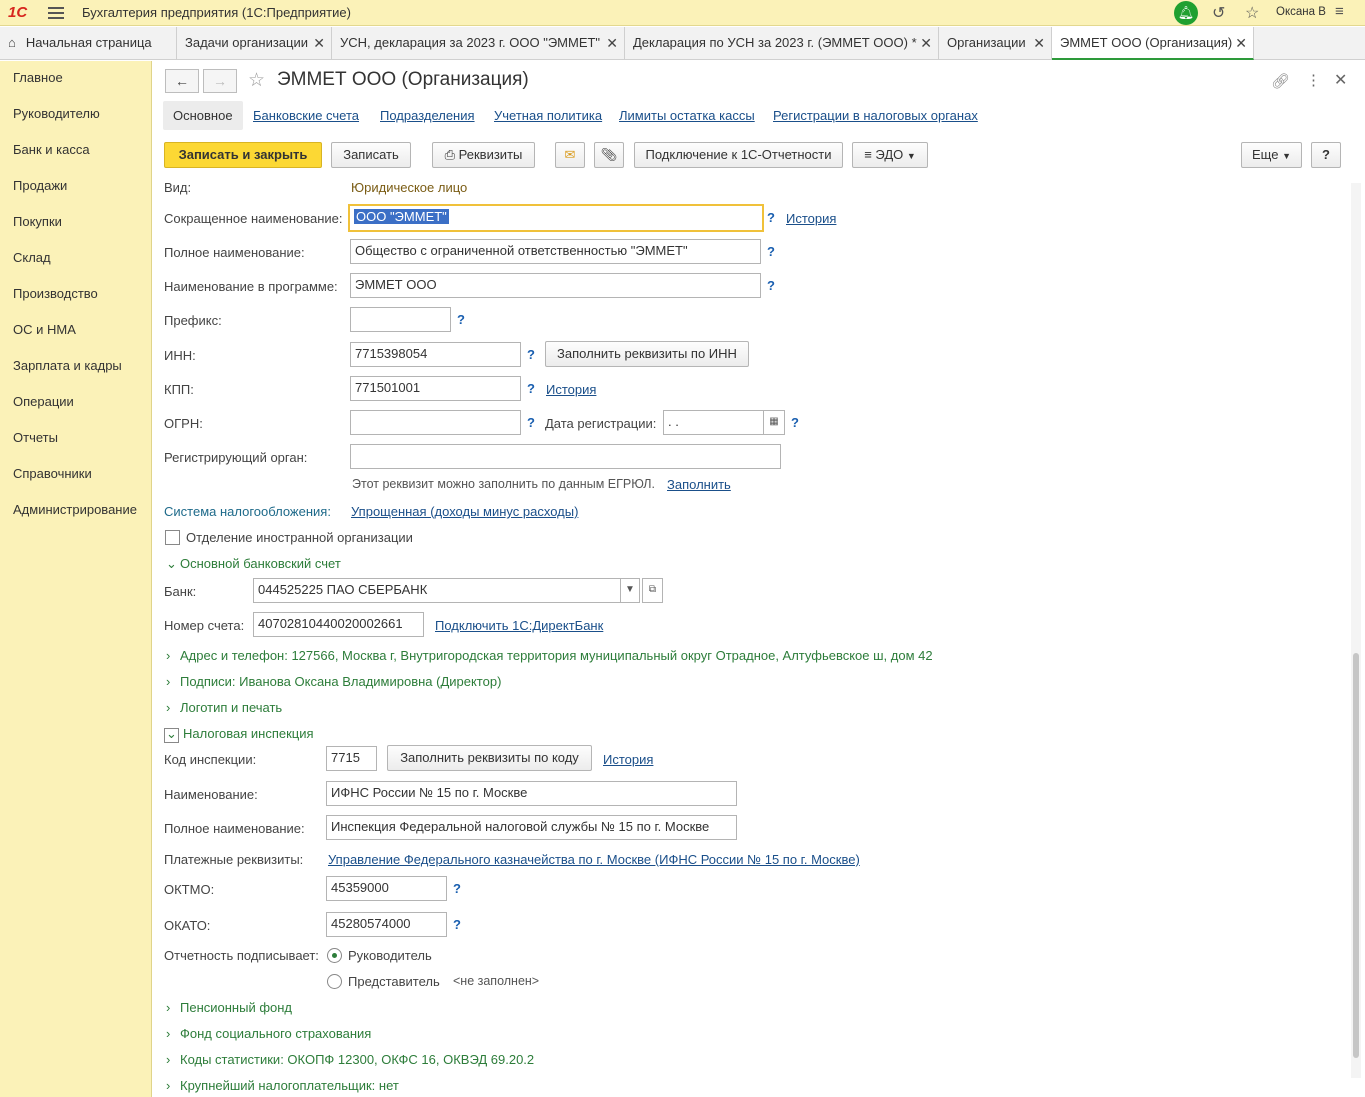 The height and width of the screenshot is (1097, 1365). Describe the element at coordinates (253, 564) in the screenshot. I see `bank-section-expander: ⌄ Основной банковский счет` at that location.